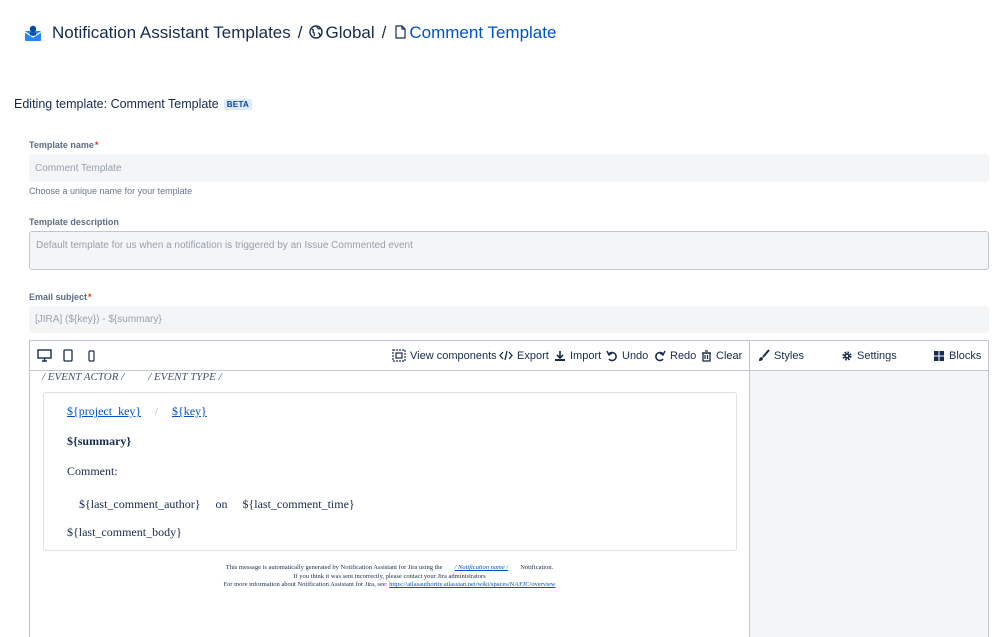  Describe the element at coordinates (683, 355) in the screenshot. I see `redo-label: Redo` at that location.